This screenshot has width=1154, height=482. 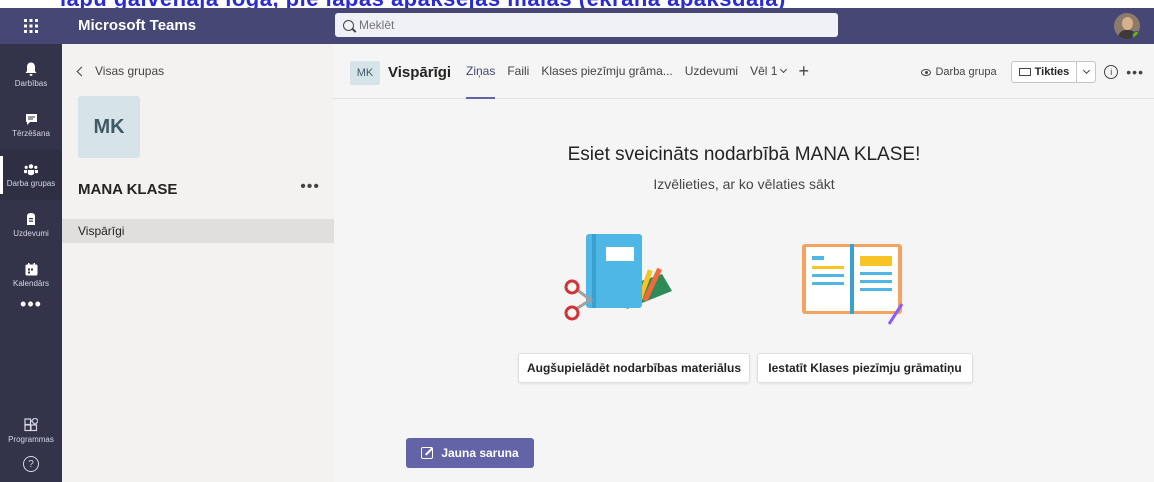 I want to click on new-conversation-label: Jauna saruna, so click(x=480, y=453).